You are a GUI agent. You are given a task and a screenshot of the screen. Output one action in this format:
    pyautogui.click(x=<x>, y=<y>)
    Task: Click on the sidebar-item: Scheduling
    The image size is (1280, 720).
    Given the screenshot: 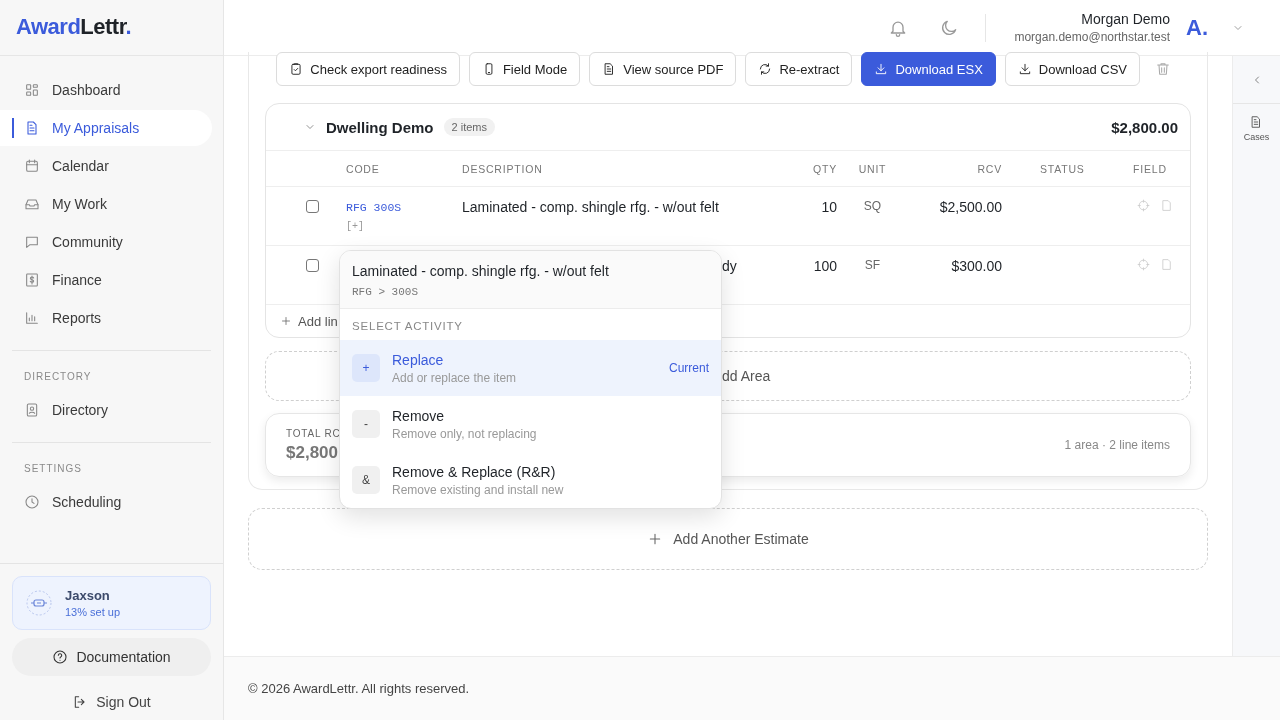 What is the action you would take?
    pyautogui.click(x=106, y=502)
    